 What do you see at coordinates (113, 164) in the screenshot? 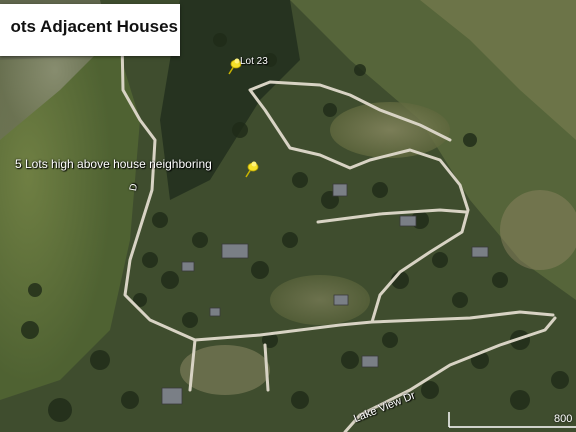
I see `five-lots-label: 5 Lots high above house neighboring` at bounding box center [113, 164].